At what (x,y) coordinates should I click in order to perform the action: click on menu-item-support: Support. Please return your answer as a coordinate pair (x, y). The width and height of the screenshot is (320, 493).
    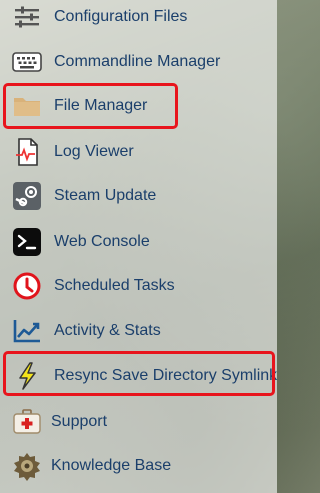
    Looking at the image, I should click on (138, 422).